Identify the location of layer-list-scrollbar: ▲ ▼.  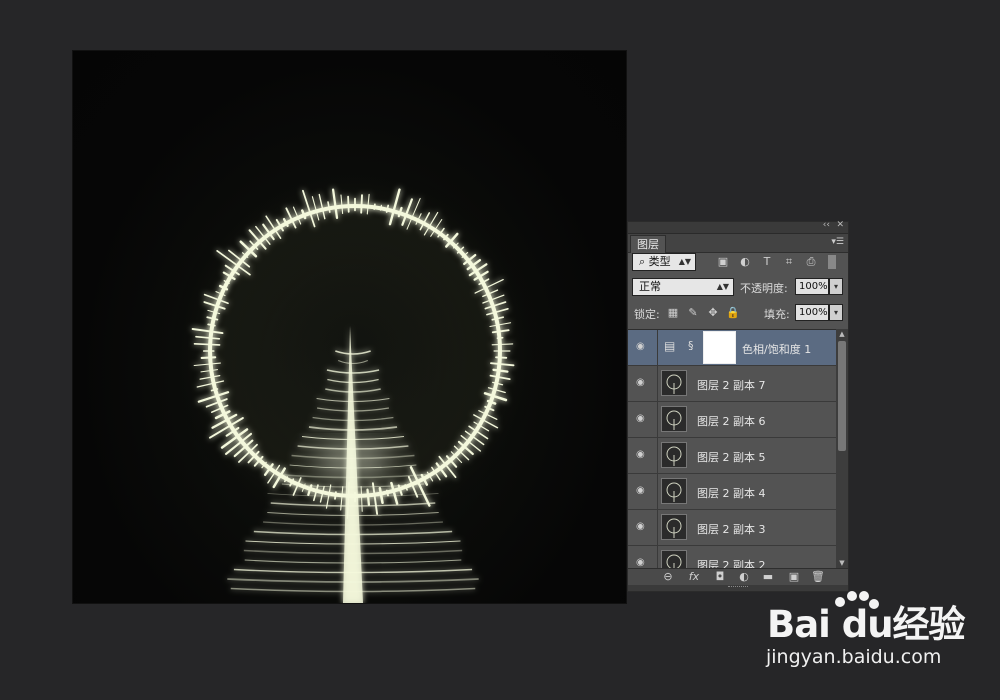
(842, 448).